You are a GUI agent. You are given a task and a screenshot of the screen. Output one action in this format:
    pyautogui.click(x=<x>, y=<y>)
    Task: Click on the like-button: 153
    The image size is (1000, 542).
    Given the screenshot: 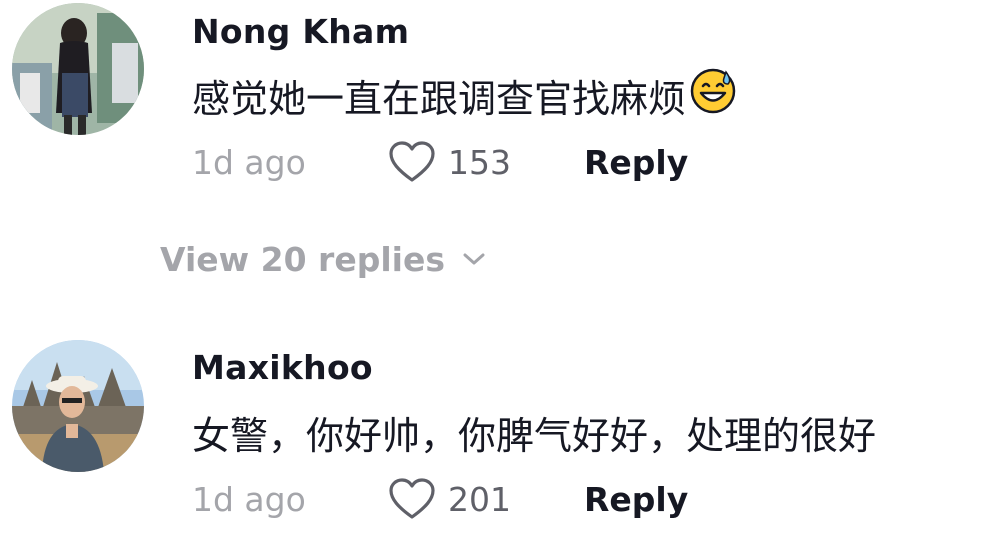 What is the action you would take?
    pyautogui.click(x=486, y=162)
    